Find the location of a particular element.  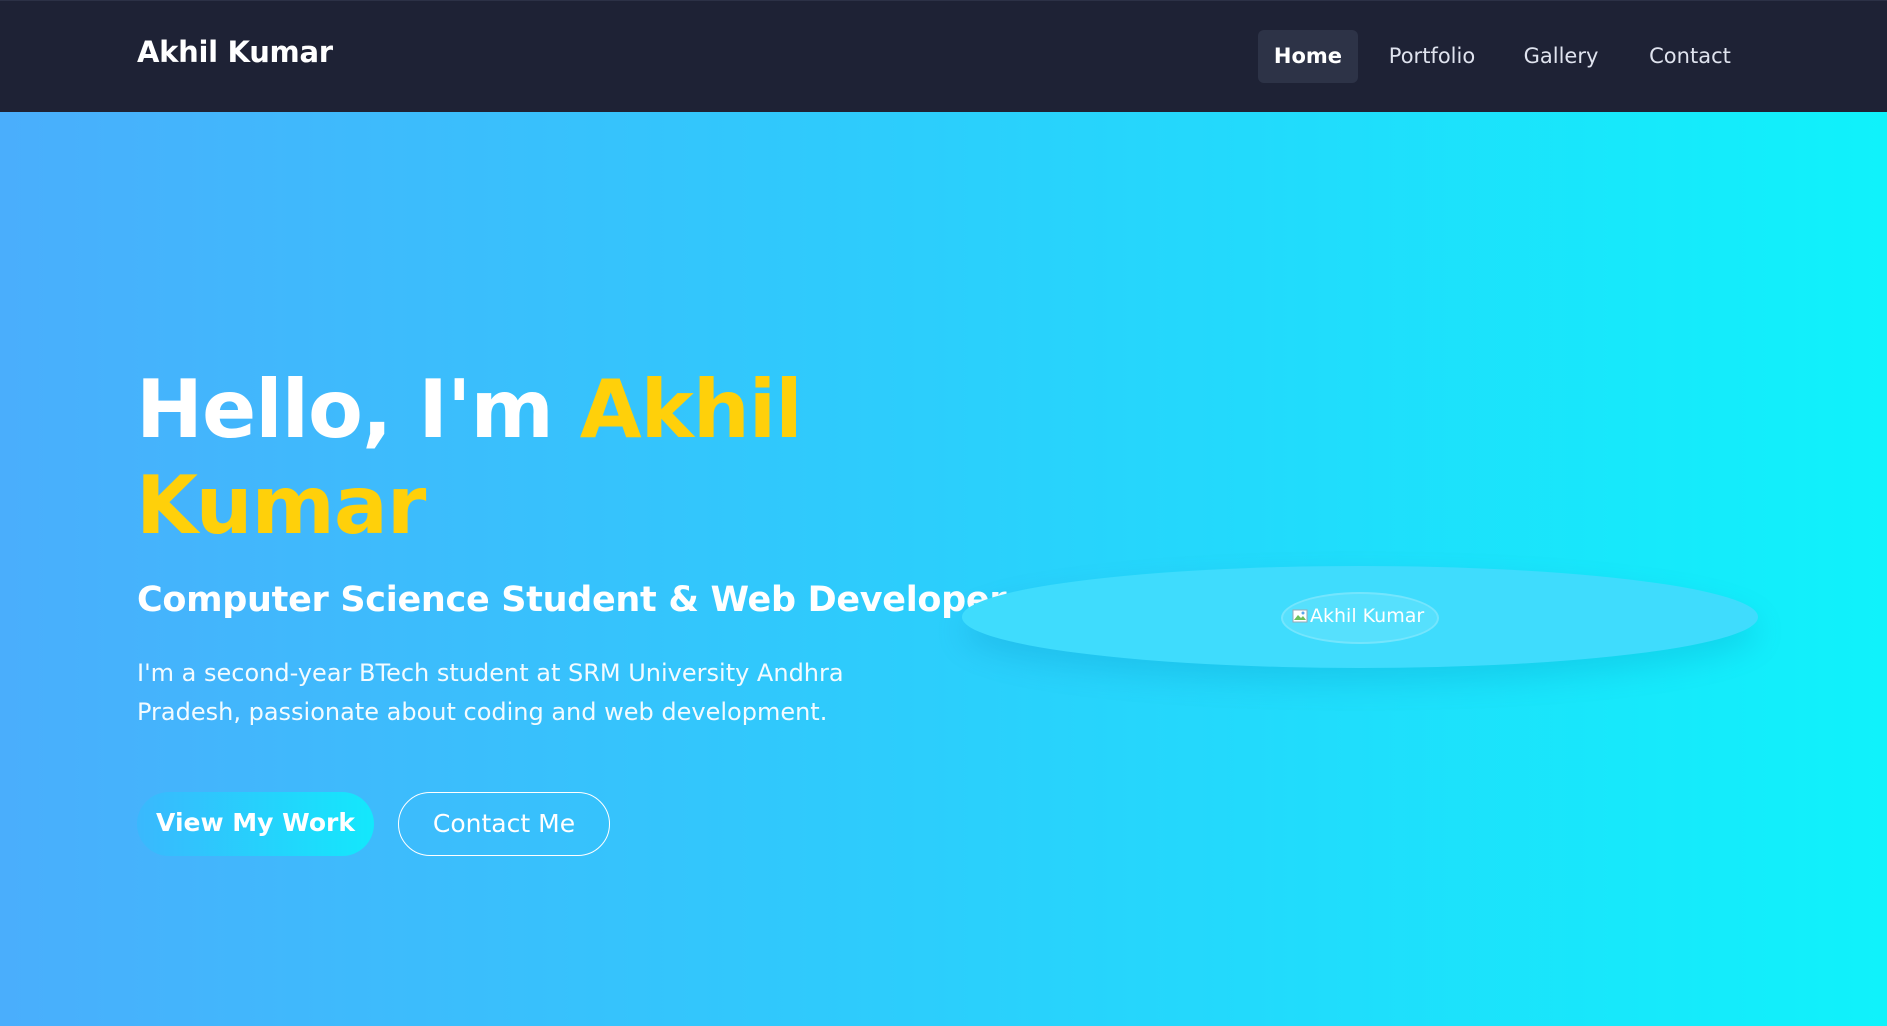

contact-me-button: Contact Me is located at coordinates (504, 824).